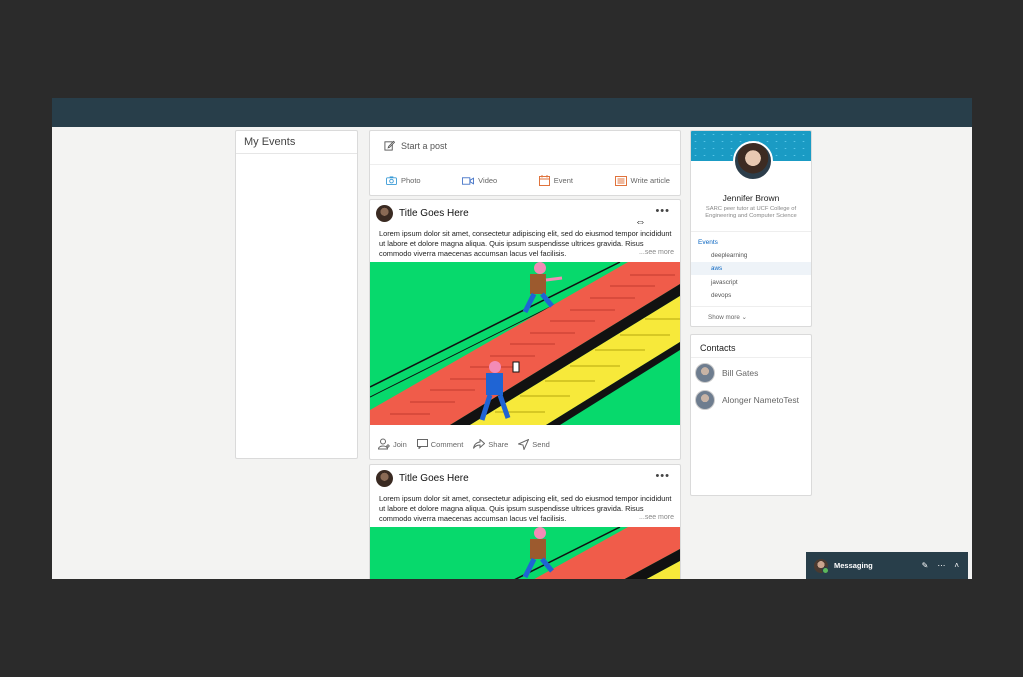  I want to click on contacts-title: Contacts, so click(751, 346).